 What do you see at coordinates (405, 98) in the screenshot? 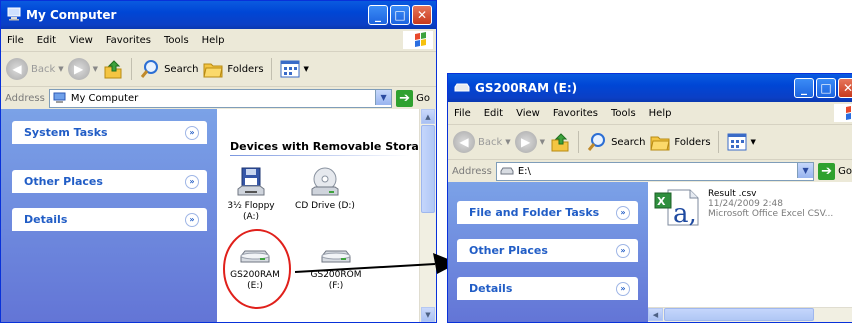
I see `go-arrow-icon: ➔` at bounding box center [405, 98].